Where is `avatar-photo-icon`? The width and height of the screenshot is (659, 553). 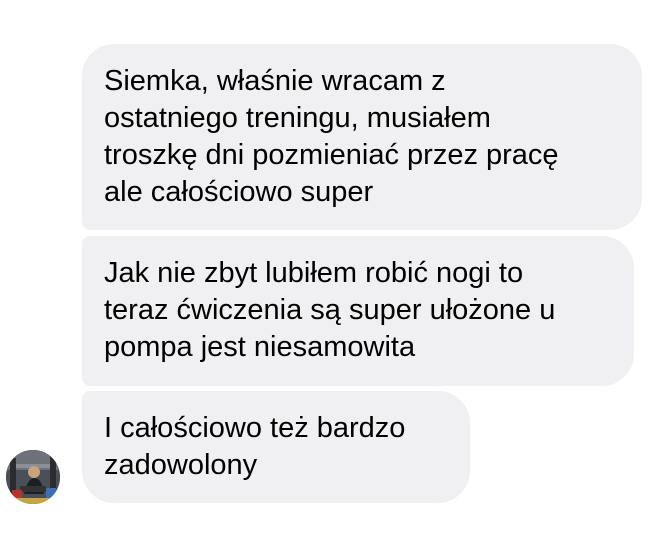
avatar-photo-icon is located at coordinates (33, 477).